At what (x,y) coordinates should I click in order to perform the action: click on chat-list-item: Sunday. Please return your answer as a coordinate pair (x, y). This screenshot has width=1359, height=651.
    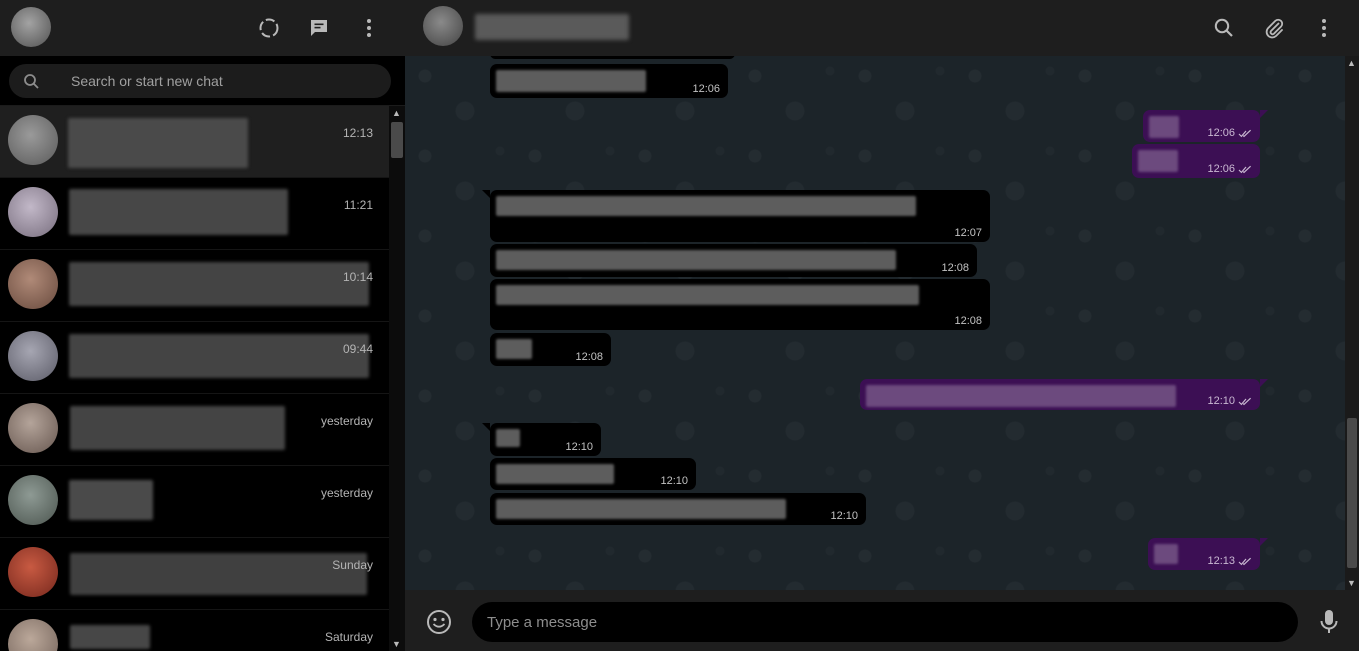
    Looking at the image, I should click on (194, 574).